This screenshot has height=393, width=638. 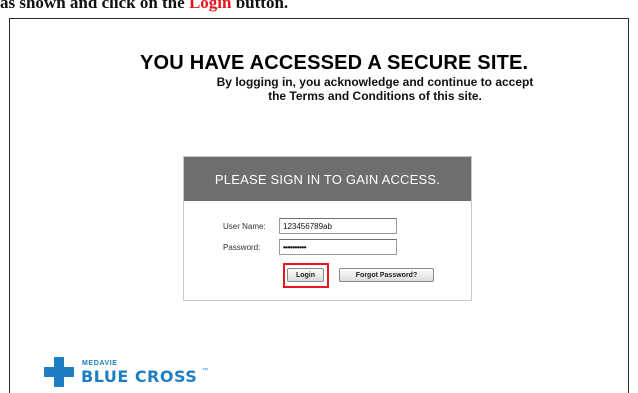 What do you see at coordinates (59, 372) in the screenshot?
I see `cross-icon` at bounding box center [59, 372].